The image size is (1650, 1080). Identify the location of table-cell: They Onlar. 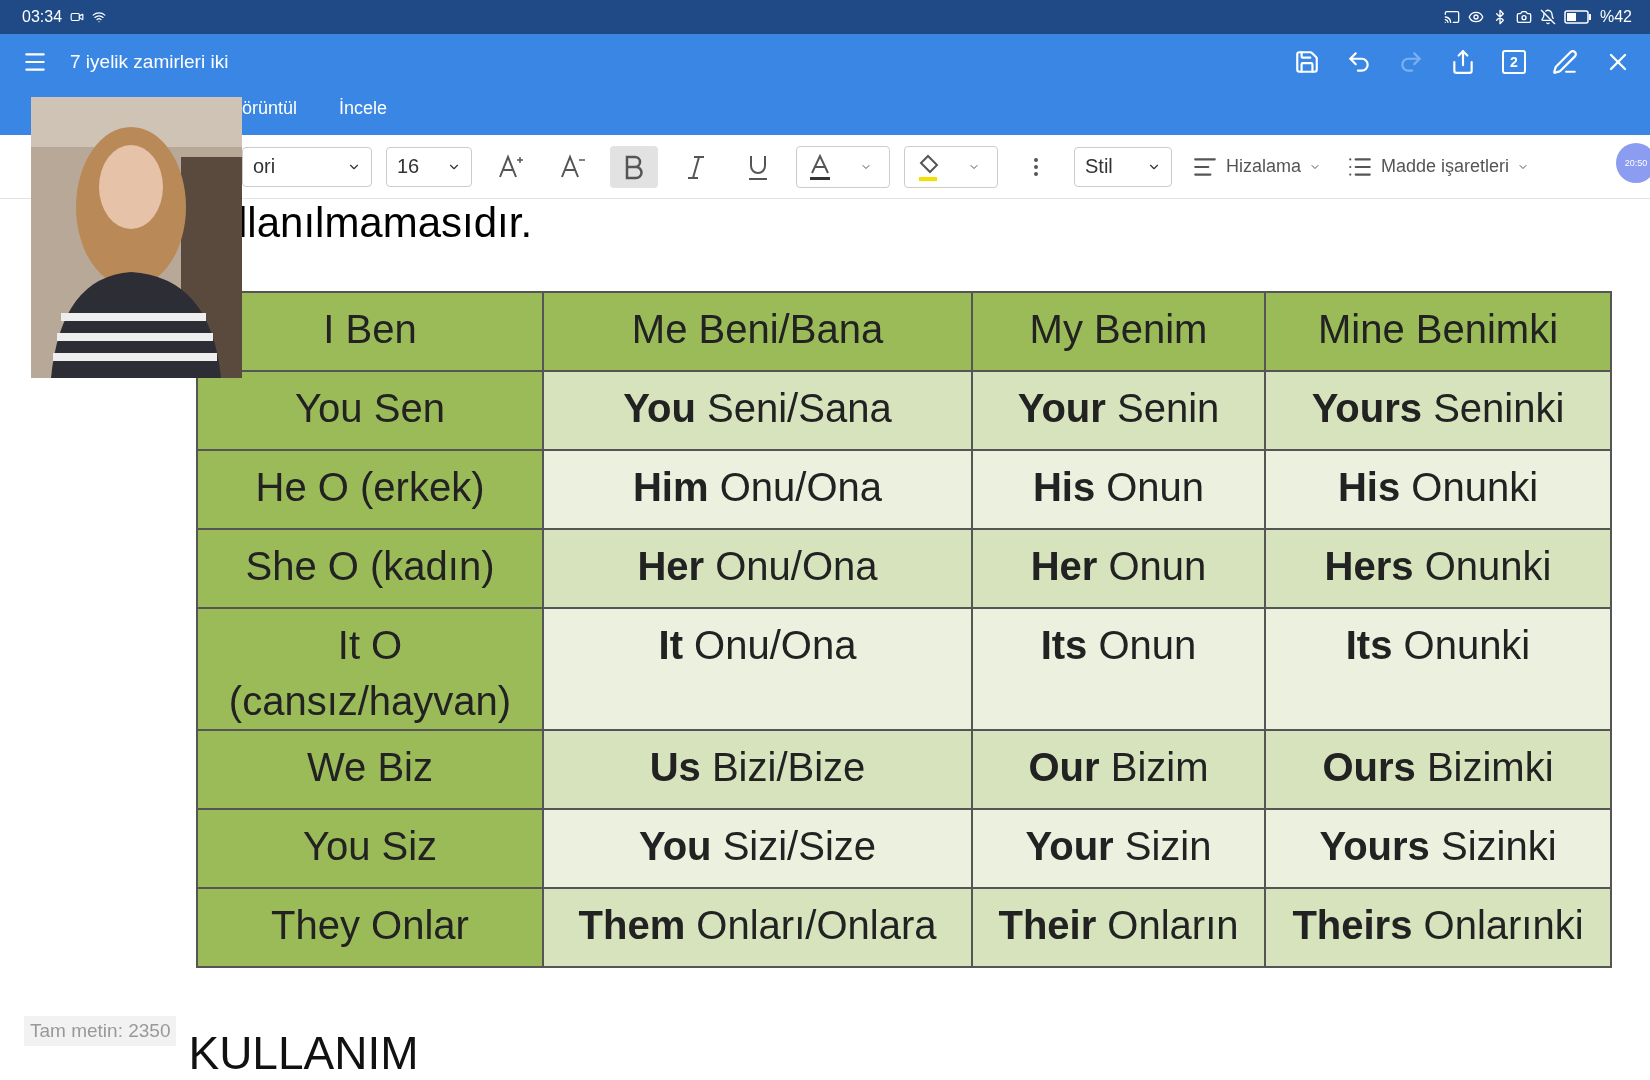
(370, 927).